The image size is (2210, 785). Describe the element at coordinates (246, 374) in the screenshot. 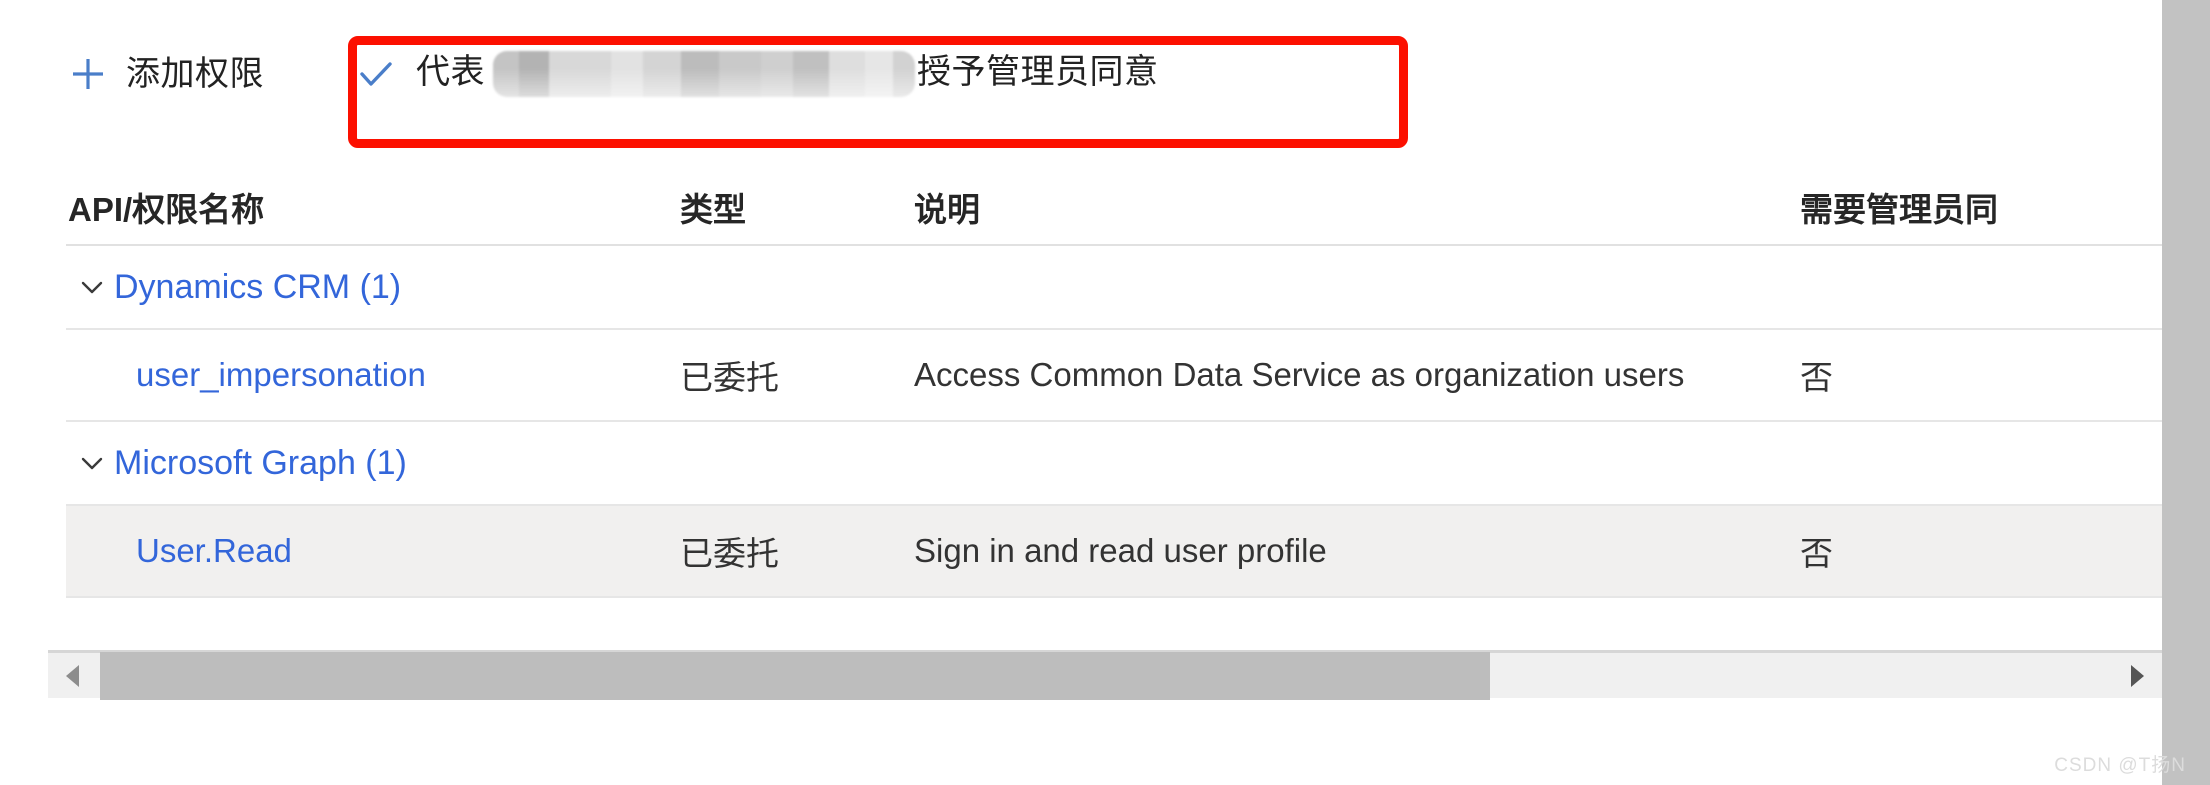

I see `permission-name-link: user_impersonation` at that location.